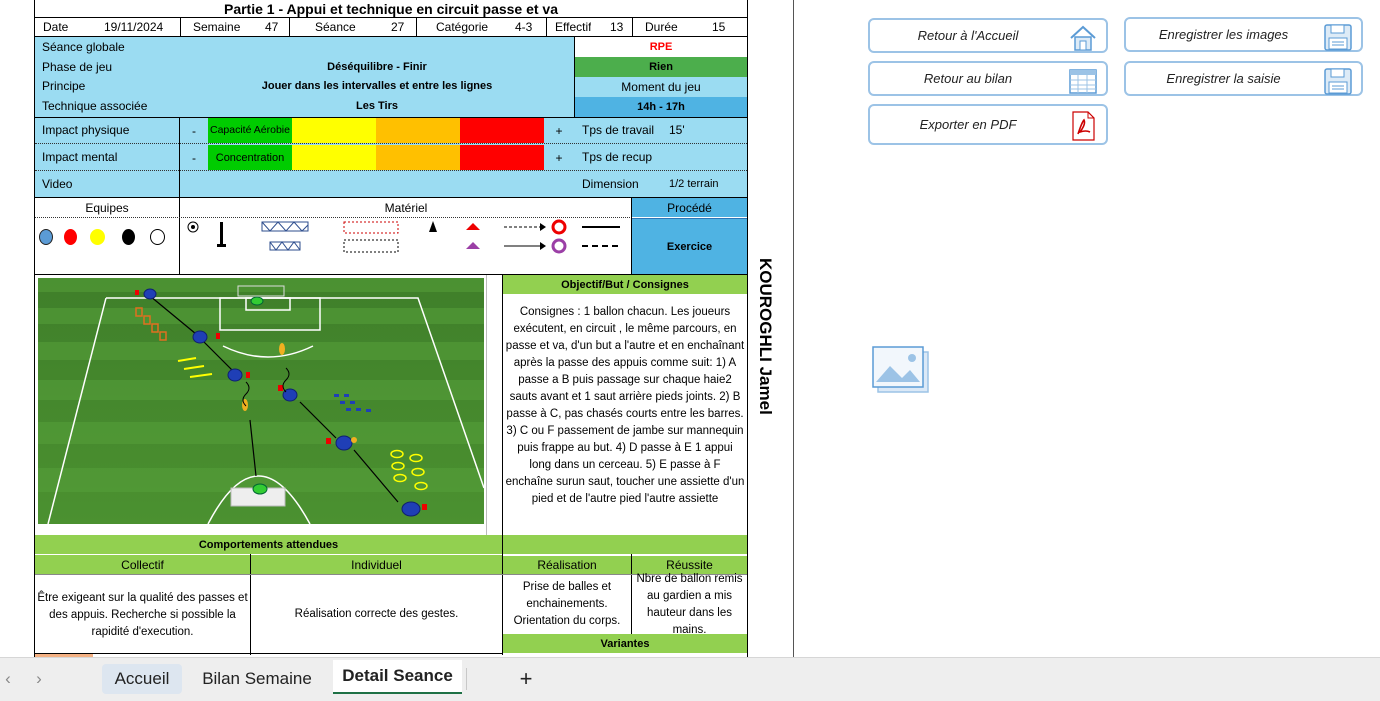  I want to click on save-images-button: Enregistrer les images, so click(1243, 34).